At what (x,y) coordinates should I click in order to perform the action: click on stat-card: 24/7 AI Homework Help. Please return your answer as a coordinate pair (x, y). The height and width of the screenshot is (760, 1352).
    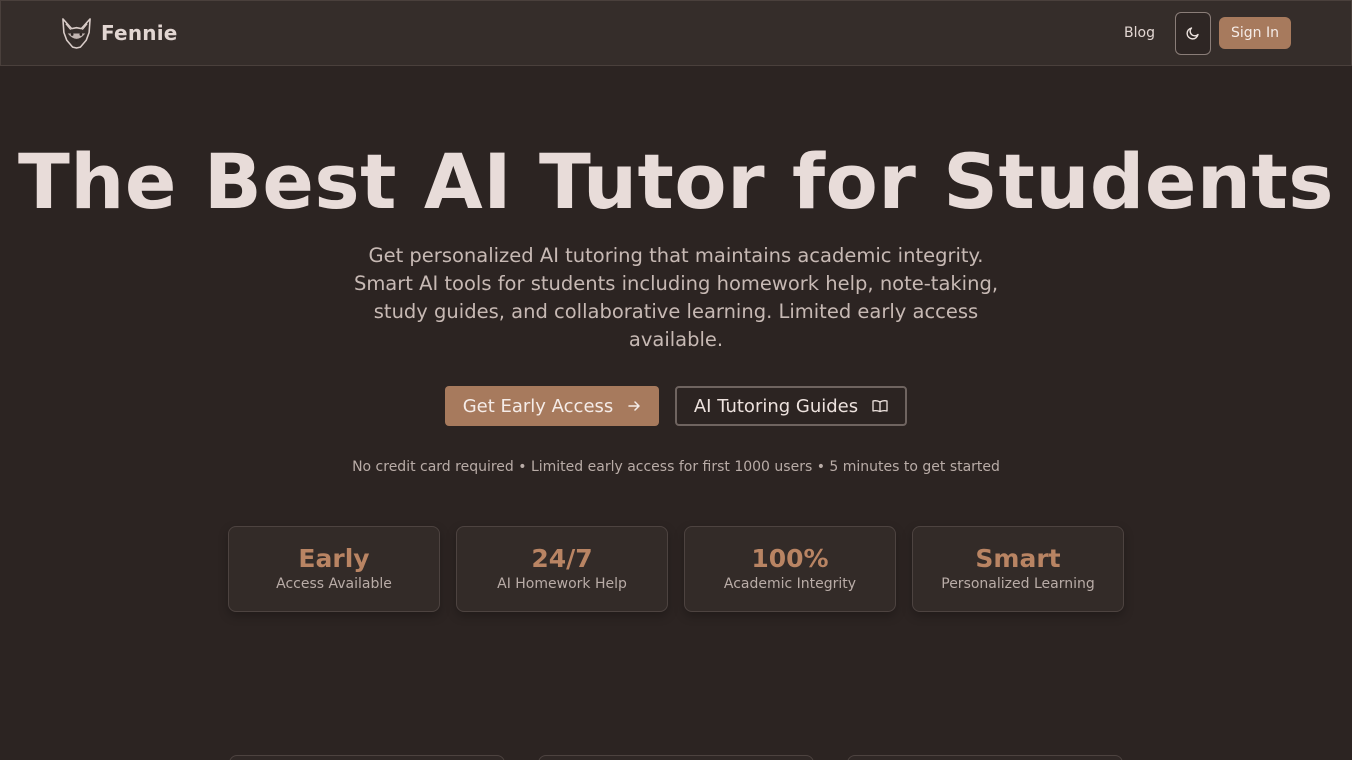
    Looking at the image, I should click on (562, 569).